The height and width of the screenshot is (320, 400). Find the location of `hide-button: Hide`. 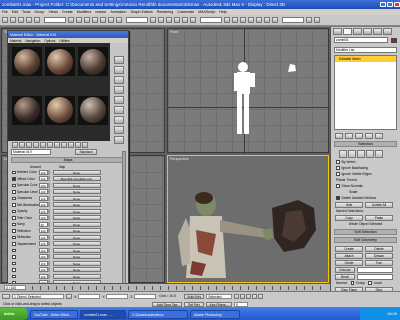

hide-button: Hide is located at coordinates (349, 204).